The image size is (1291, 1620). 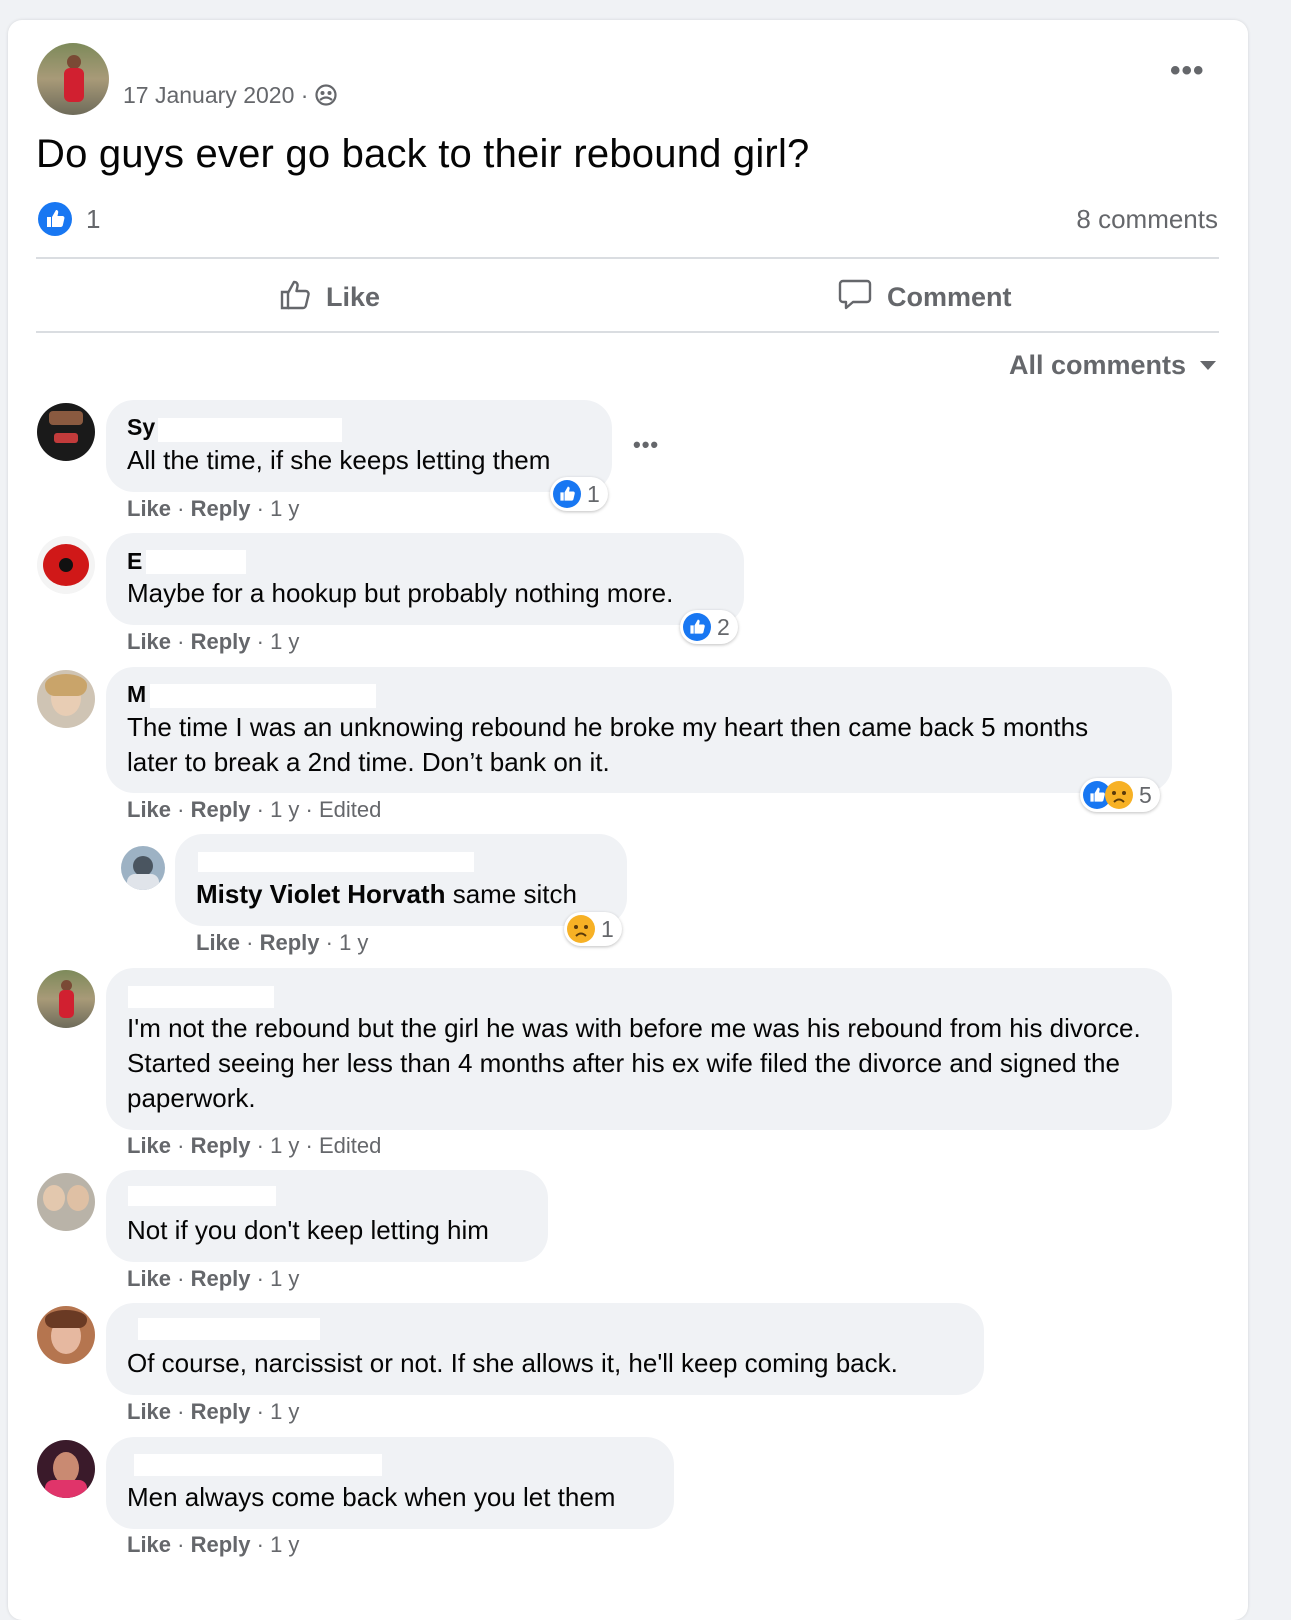 I want to click on reaction-badge: 2, so click(x=709, y=627).